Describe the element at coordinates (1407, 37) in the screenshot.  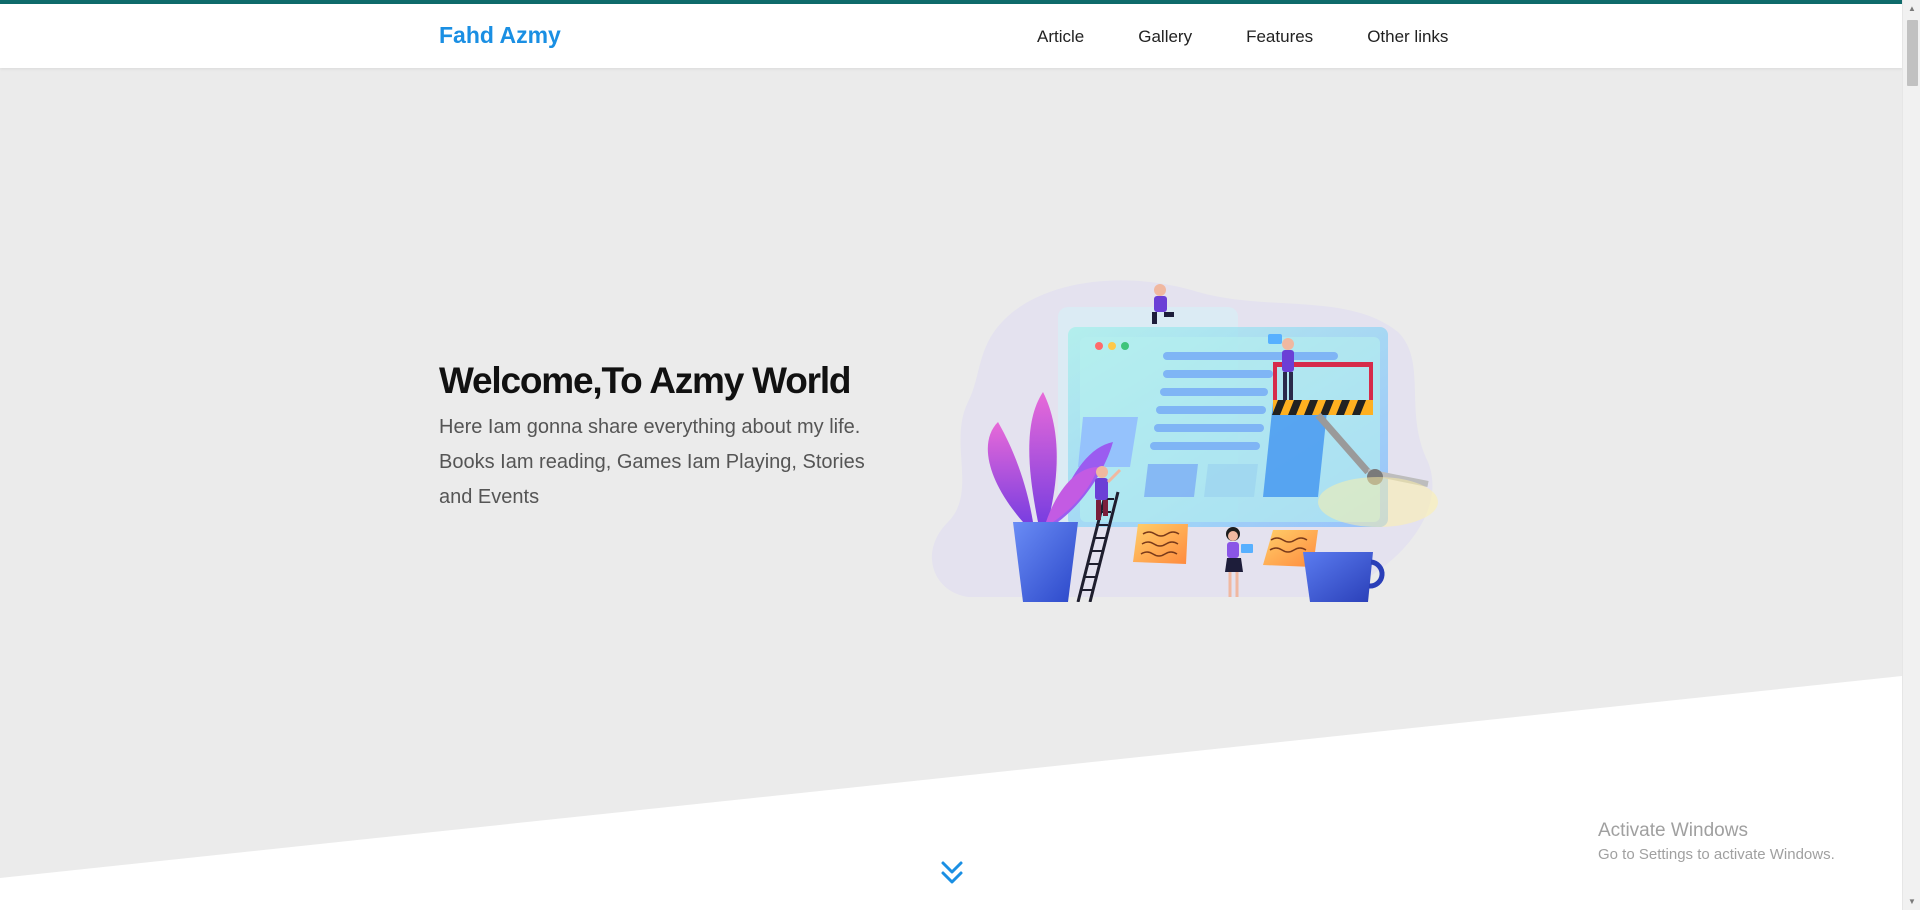
I see `nav-link-other-links: Other links` at that location.